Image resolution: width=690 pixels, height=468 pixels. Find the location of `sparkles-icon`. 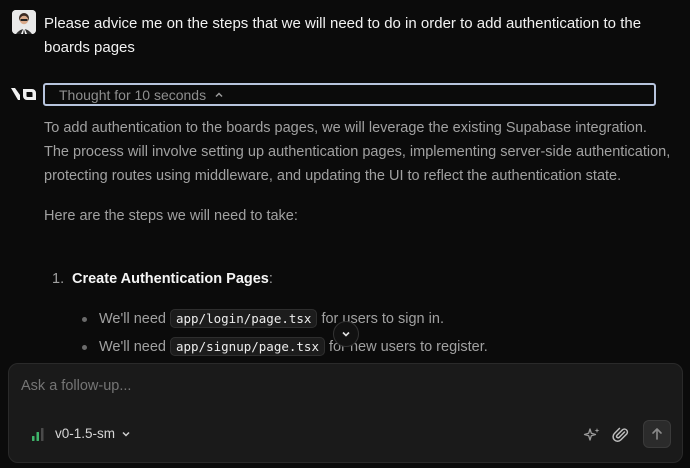

sparkles-icon is located at coordinates (591, 434).